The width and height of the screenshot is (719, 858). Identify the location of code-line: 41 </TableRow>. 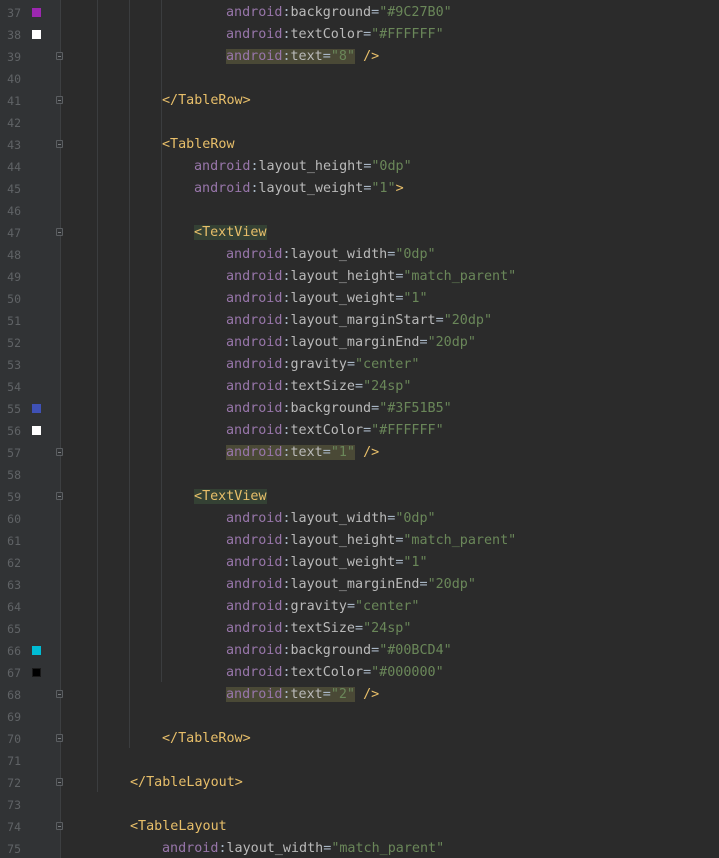
(359, 101).